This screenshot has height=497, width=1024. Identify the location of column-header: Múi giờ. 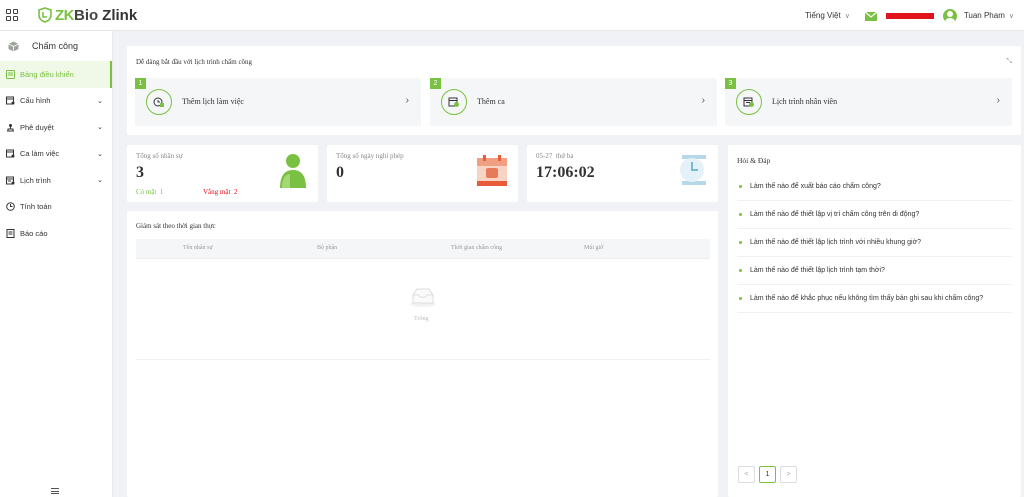
(594, 248).